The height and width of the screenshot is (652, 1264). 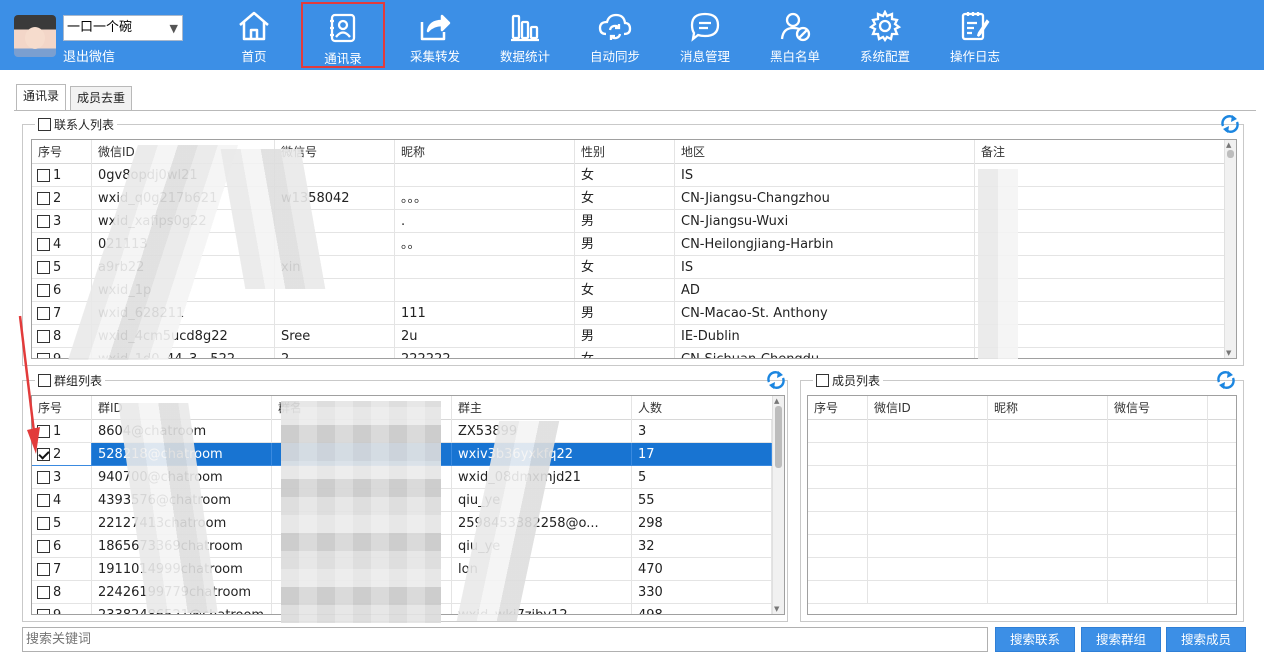 I want to click on table-cell: CN-Macao-St. Anthony, so click(x=825, y=313).